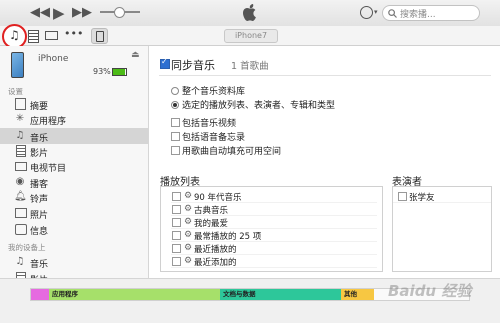 The width and height of the screenshot is (500, 323). Describe the element at coordinates (102, 71) in the screenshot. I see `device-battery-text: 93%` at that location.